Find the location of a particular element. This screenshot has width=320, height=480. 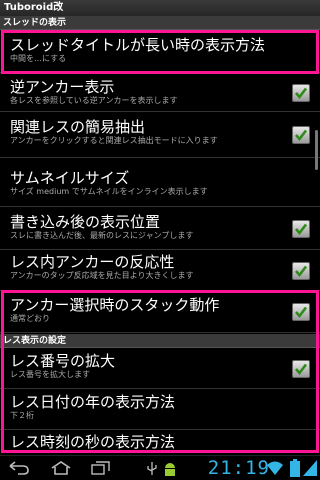

android-debug-icon is located at coordinates (170, 469).